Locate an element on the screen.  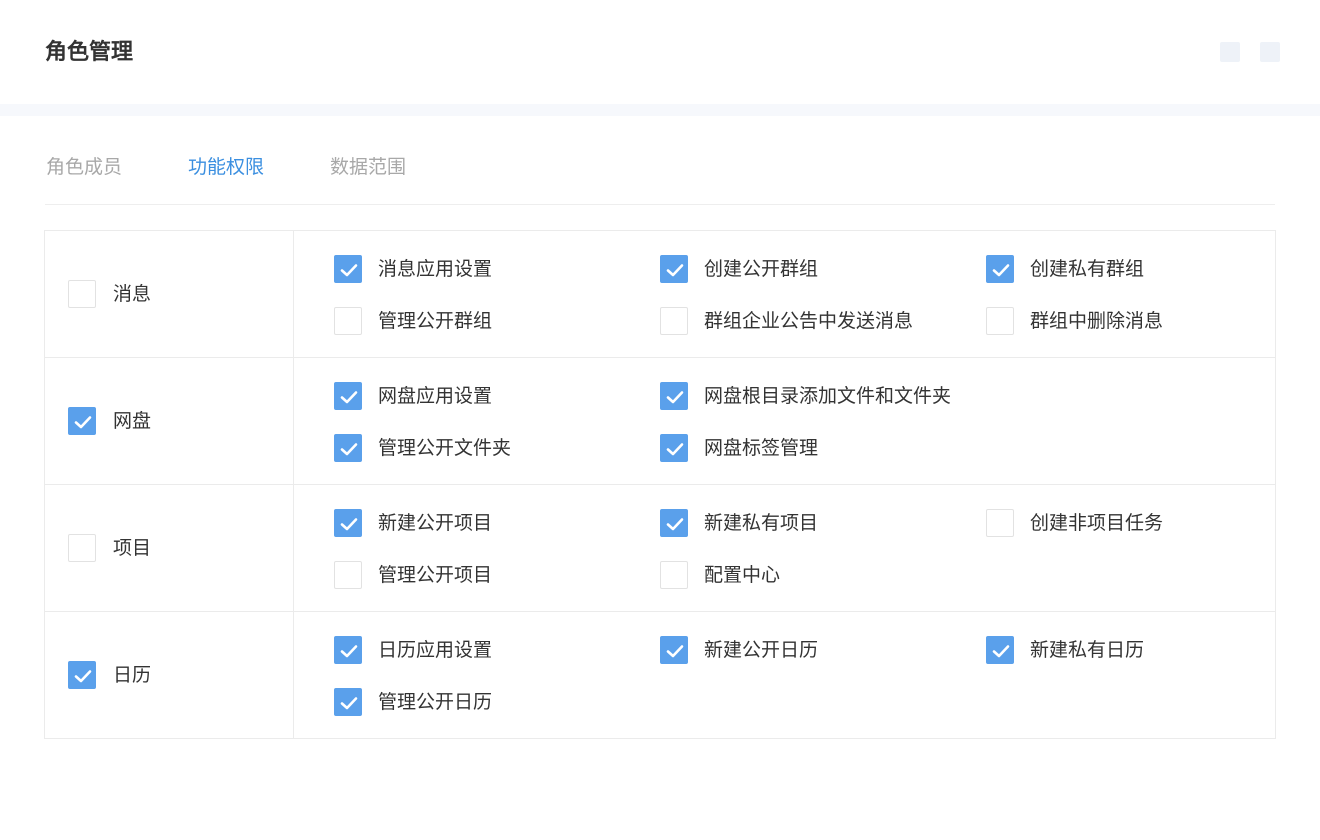
permission-group-calendar: 日历 日历应用设置 新建公开日历 新建私有日历 管理公开日历 is located at coordinates (660, 675).